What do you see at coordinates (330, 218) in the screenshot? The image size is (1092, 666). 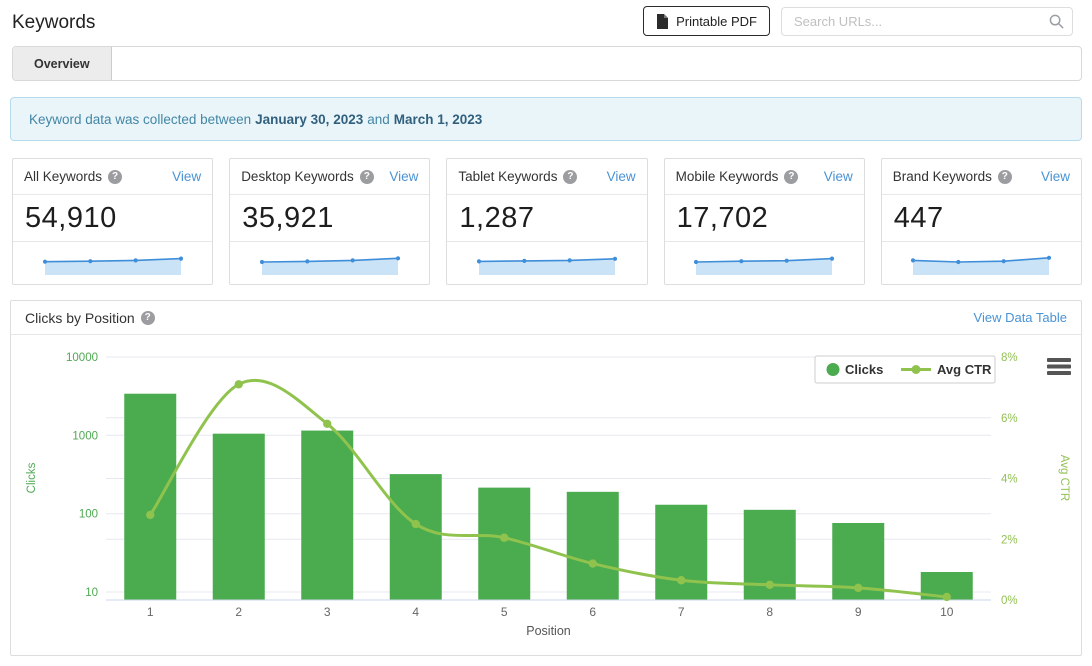 I see `card-value: 35,921` at bounding box center [330, 218].